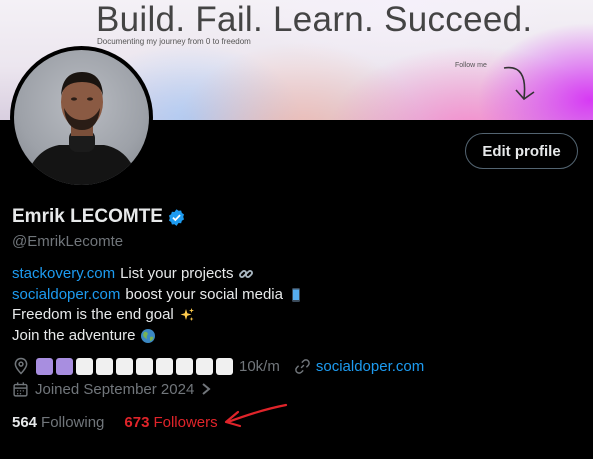  I want to click on bio-line: stackovery.com List your projects, so click(158, 274).